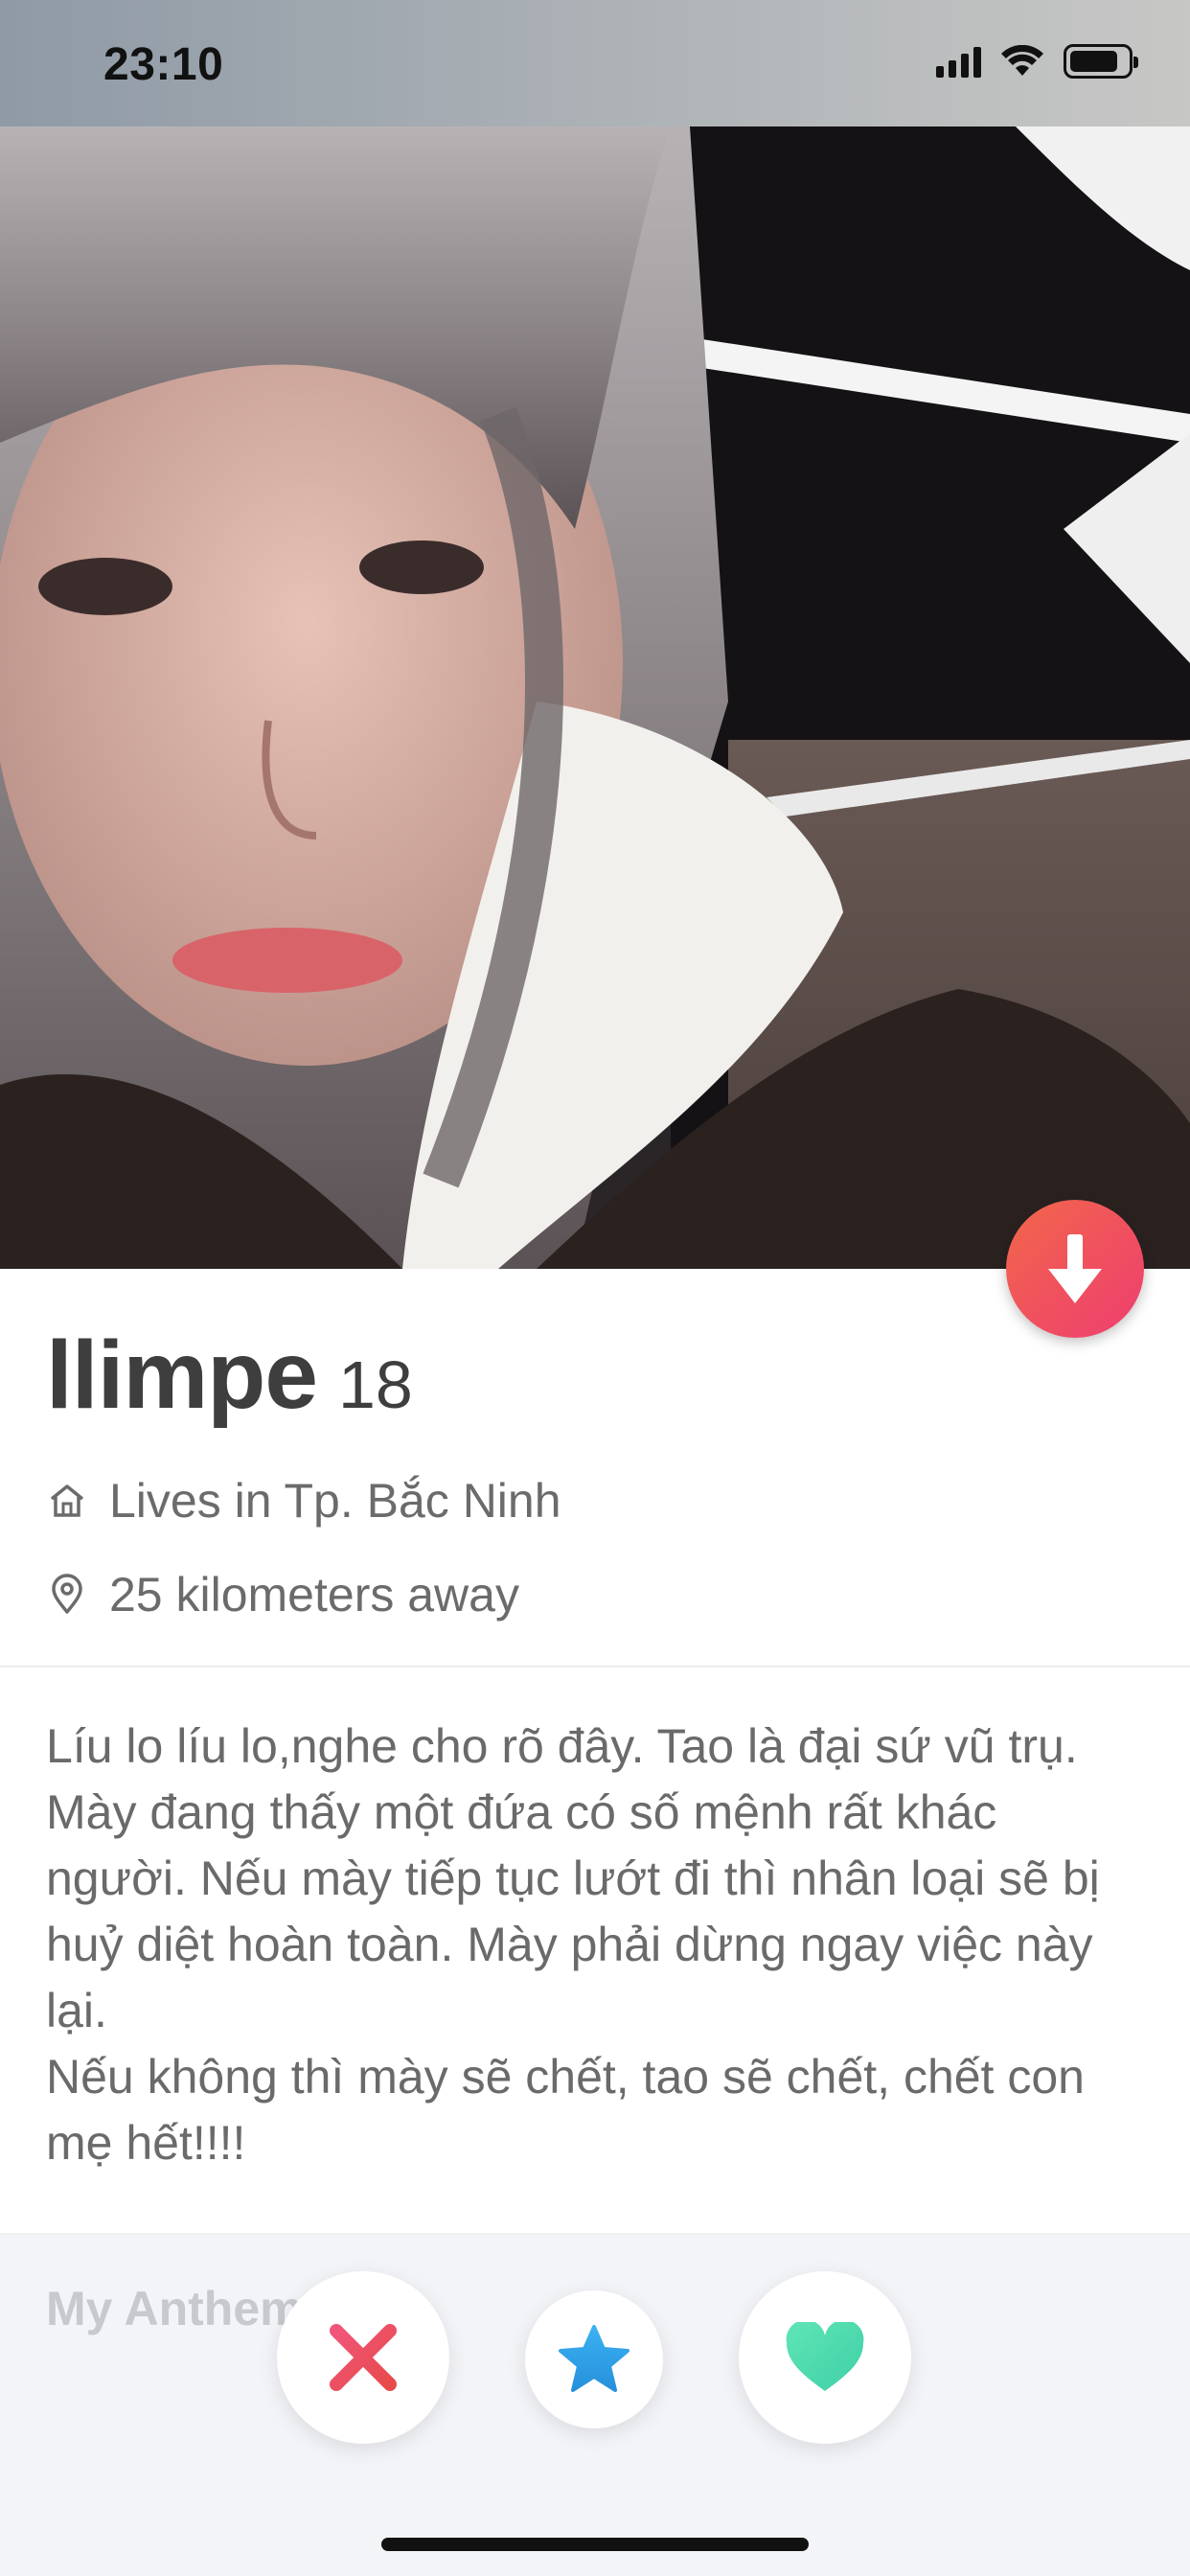 The image size is (1190, 2576). I want to click on super-like-button, so click(594, 2359).